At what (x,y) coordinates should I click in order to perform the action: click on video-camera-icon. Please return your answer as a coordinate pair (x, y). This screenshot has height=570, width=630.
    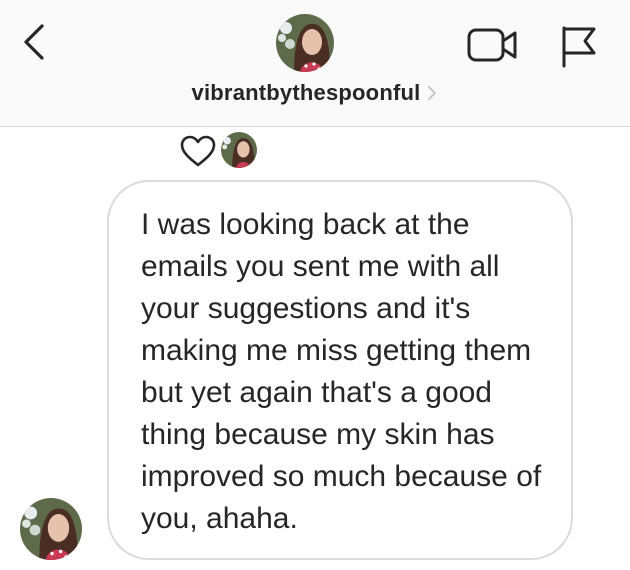
    Looking at the image, I should click on (492, 45).